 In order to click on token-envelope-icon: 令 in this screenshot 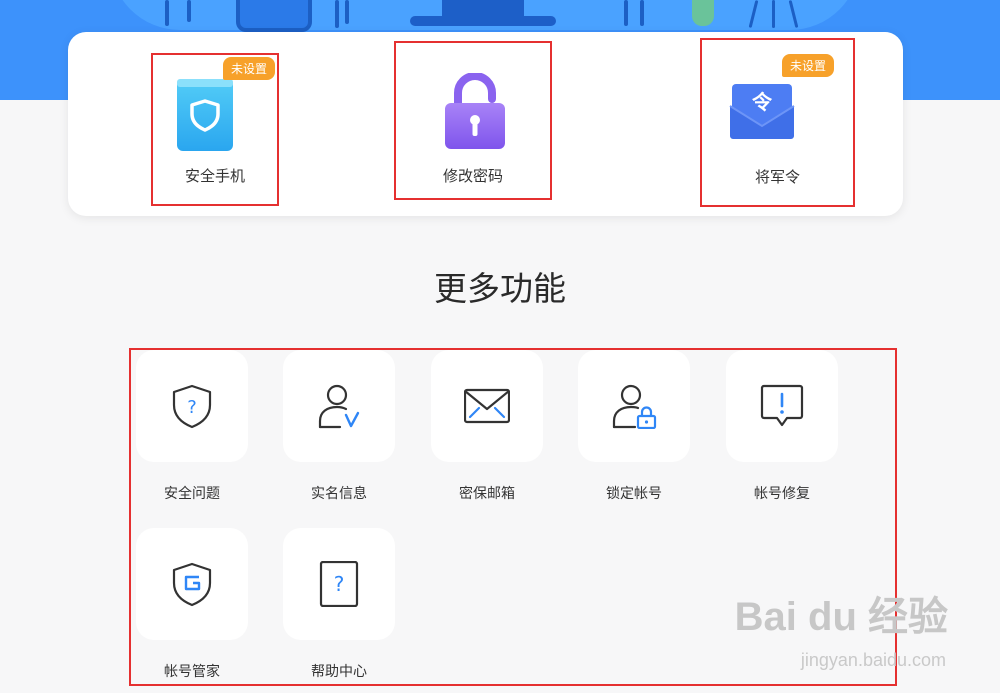, I will do `click(762, 111)`.